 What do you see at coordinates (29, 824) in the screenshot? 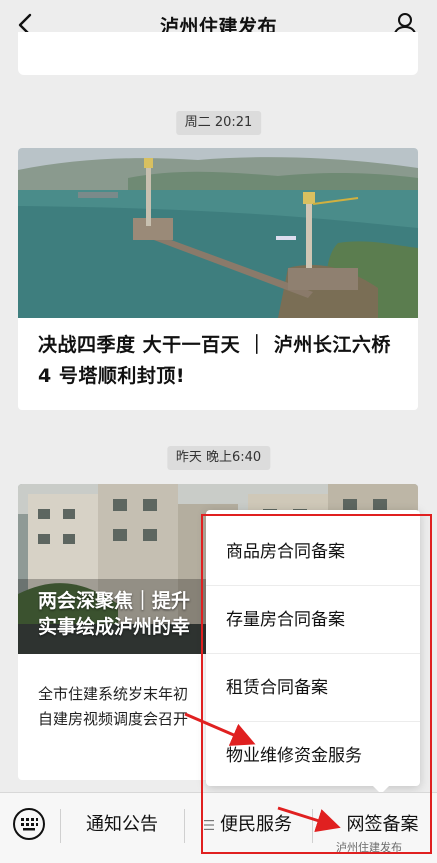
I see `keyboard-icon` at bounding box center [29, 824].